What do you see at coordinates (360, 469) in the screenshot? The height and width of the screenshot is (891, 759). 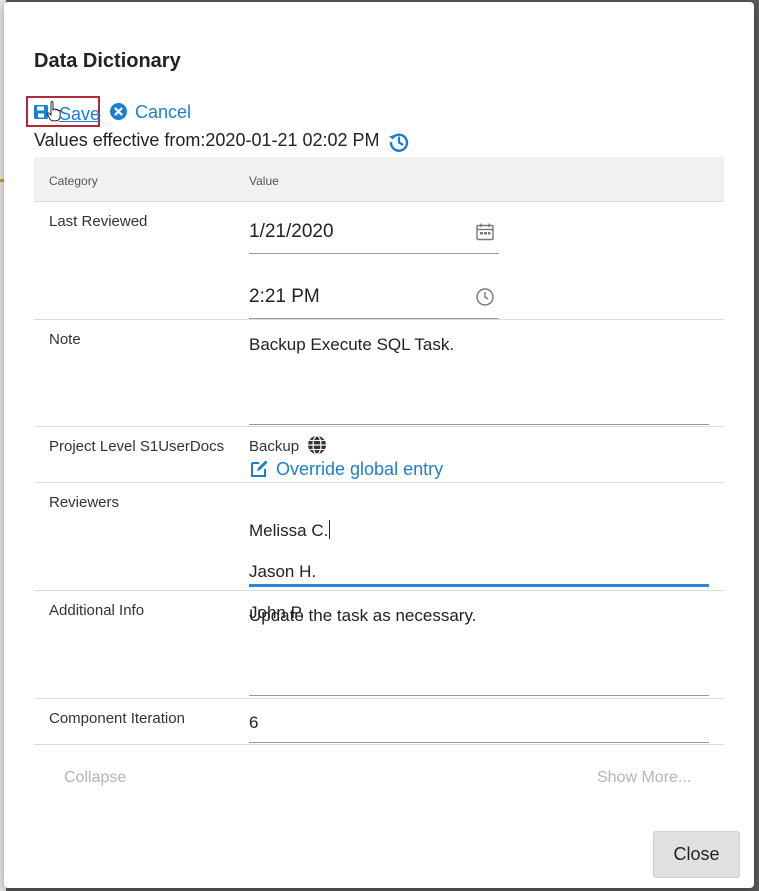 I see `override-global-entry-label: Override global entry` at bounding box center [360, 469].